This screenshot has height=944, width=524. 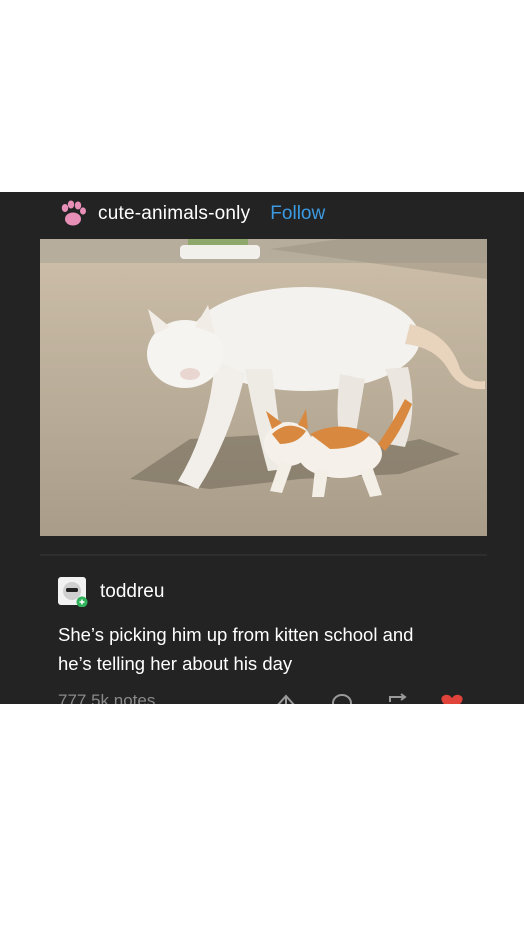 What do you see at coordinates (175, 663) in the screenshot?
I see `caption-line: he’s telling her about his day` at bounding box center [175, 663].